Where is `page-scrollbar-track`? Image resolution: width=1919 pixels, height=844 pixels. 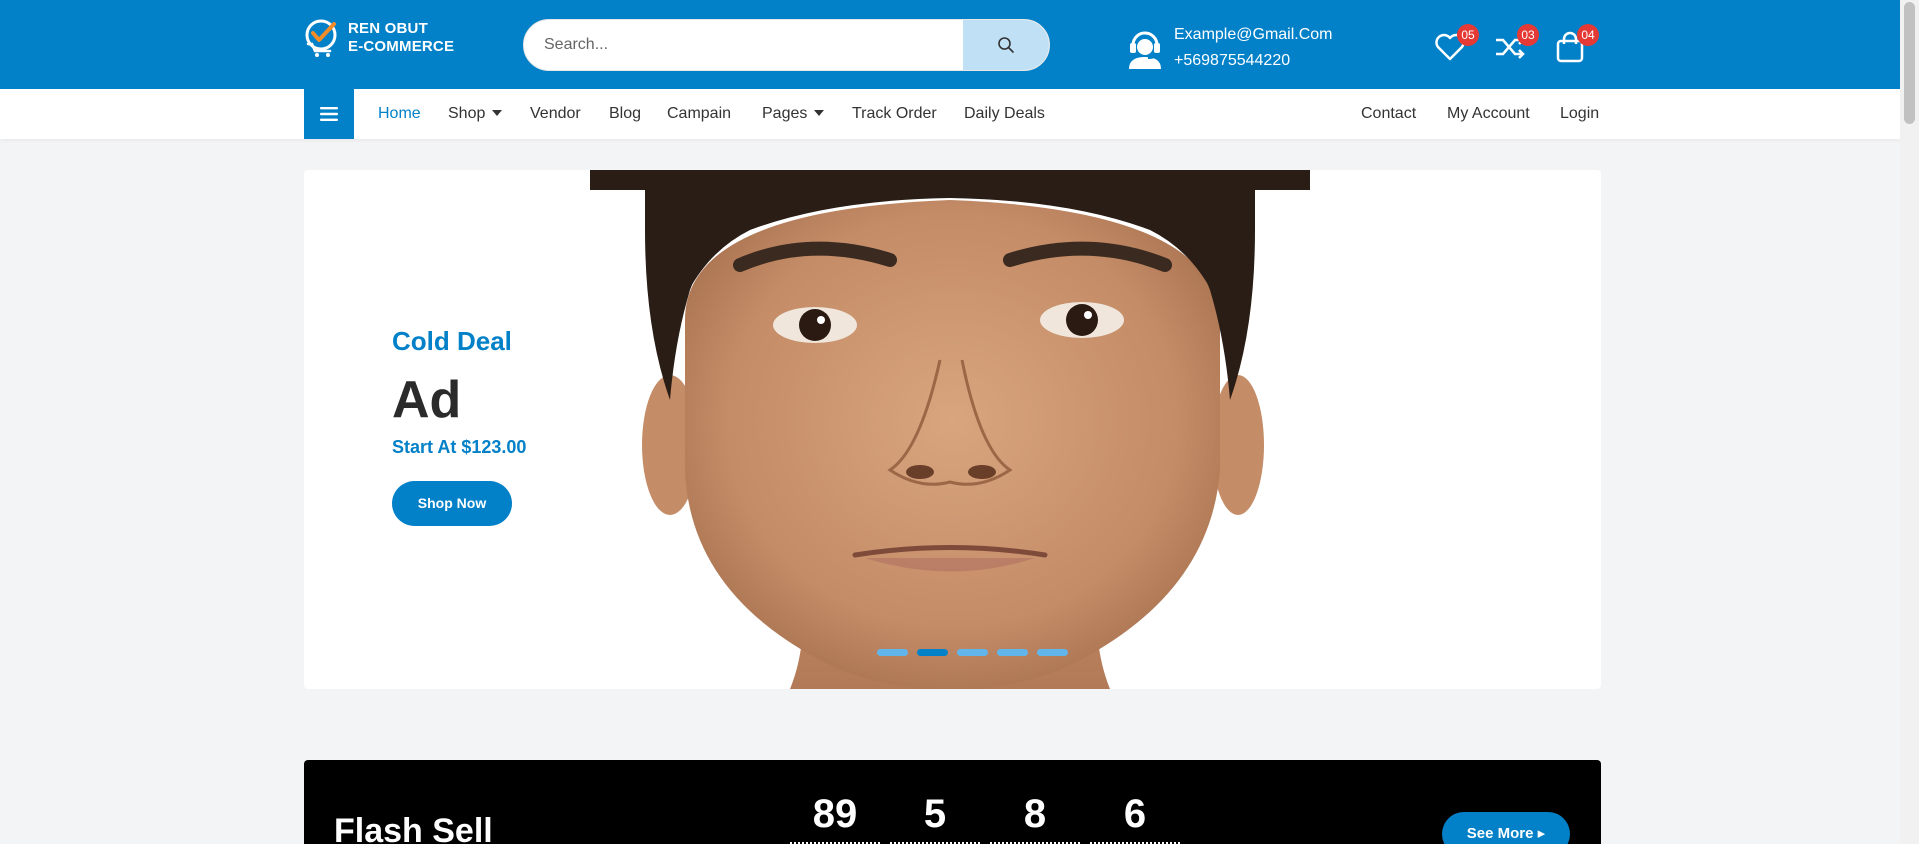
page-scrollbar-track is located at coordinates (1909, 422).